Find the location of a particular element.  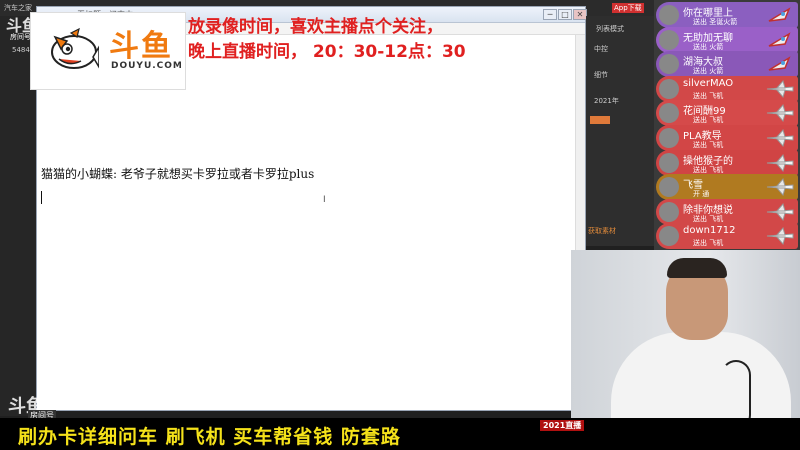

logo-text-cn: 斗鱼 is located at coordinates (141, 46).